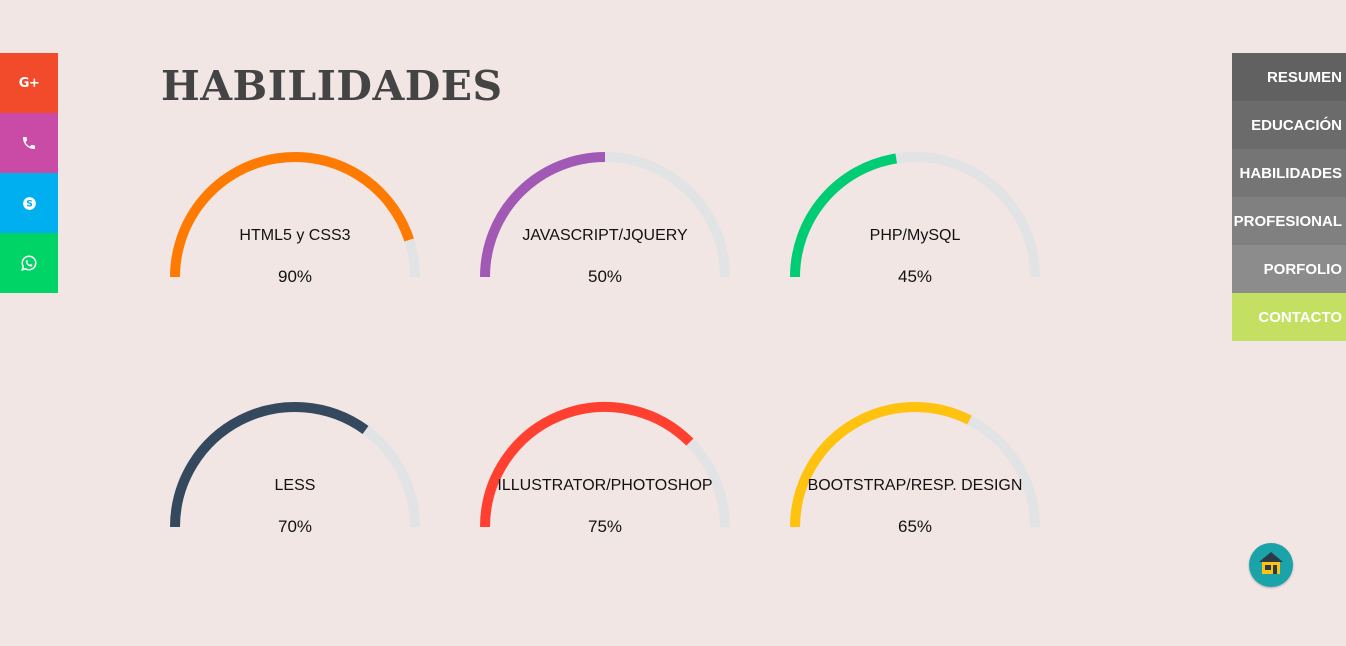  I want to click on nav-item-porfolio: PORFOLIO, so click(1289, 269).